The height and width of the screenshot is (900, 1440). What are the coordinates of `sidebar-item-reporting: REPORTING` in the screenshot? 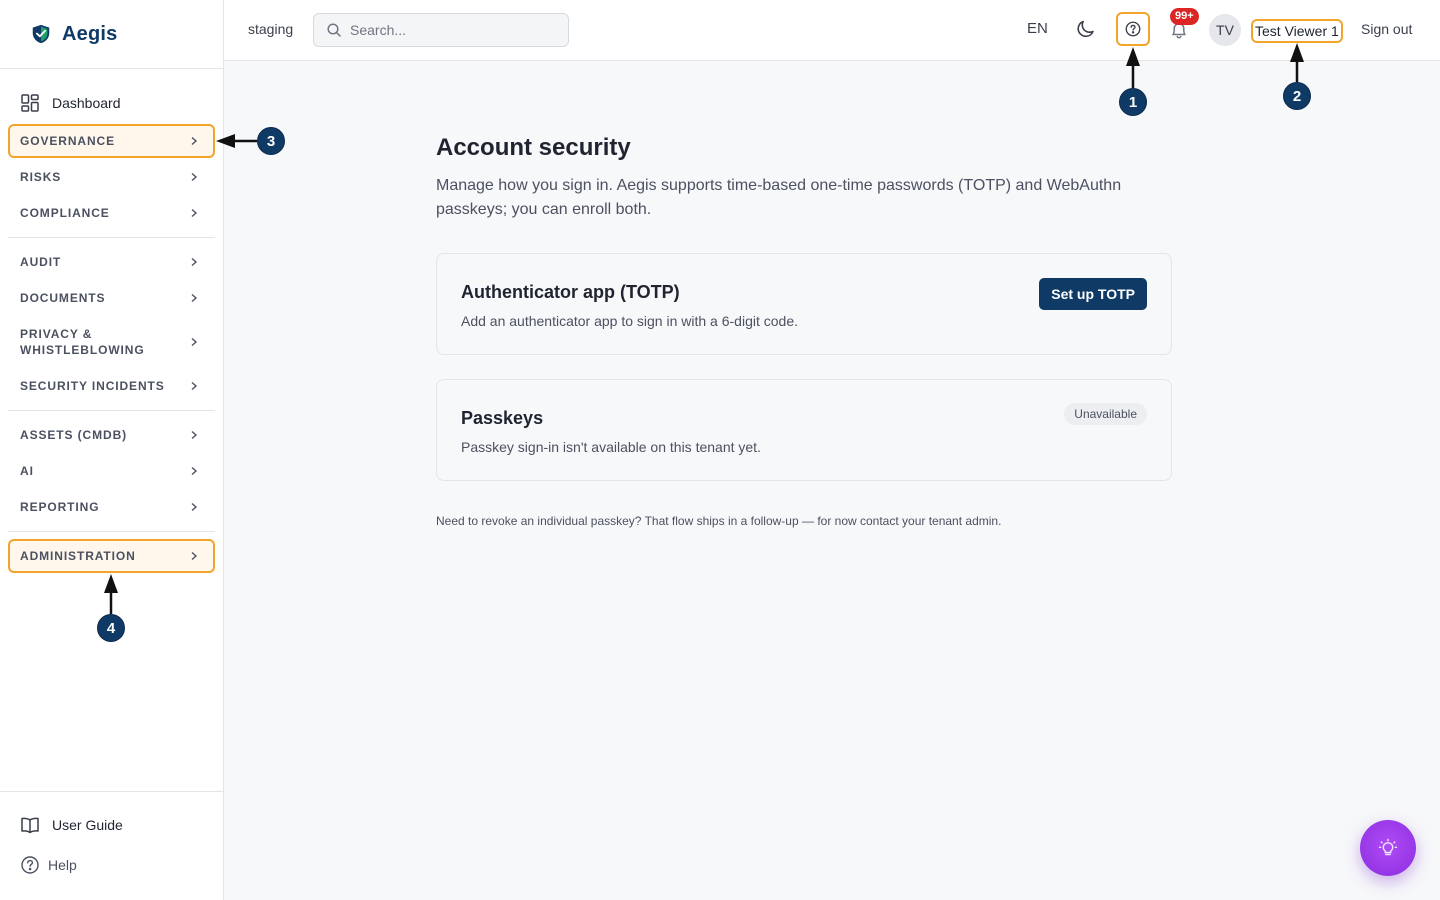 It's located at (111, 507).